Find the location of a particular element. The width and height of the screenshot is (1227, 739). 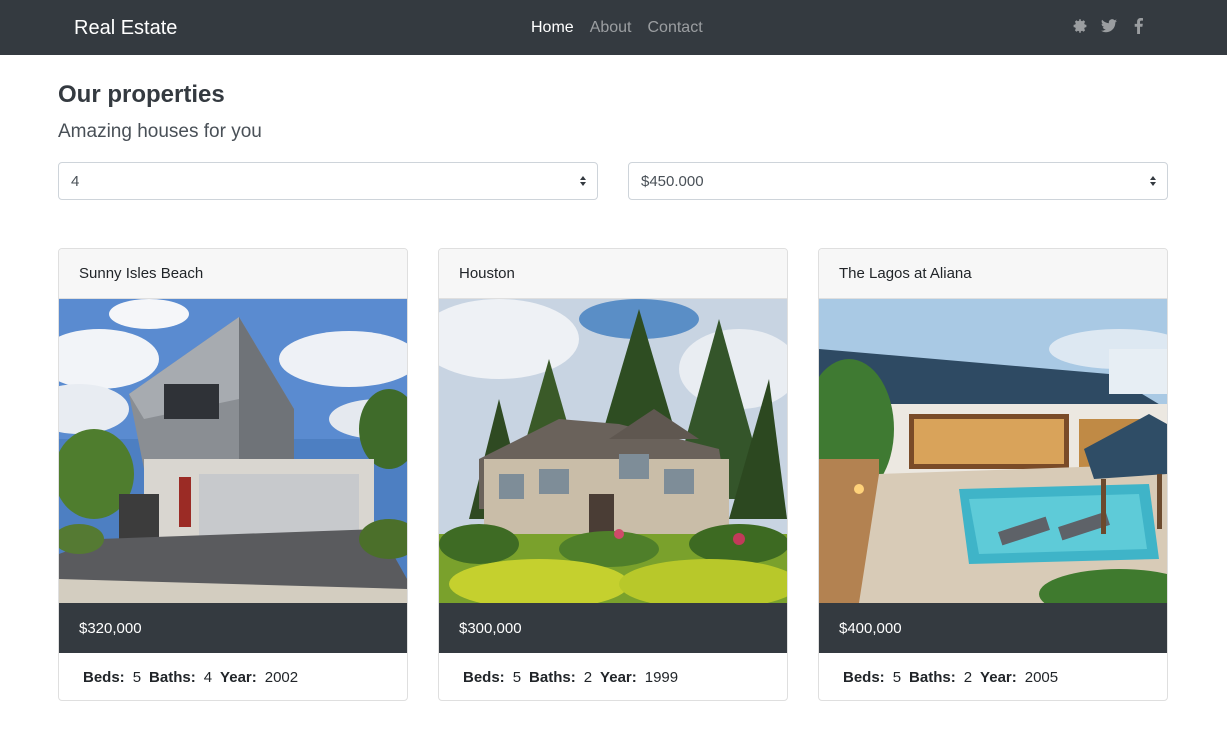

price-select: $450.000 is located at coordinates (898, 181).